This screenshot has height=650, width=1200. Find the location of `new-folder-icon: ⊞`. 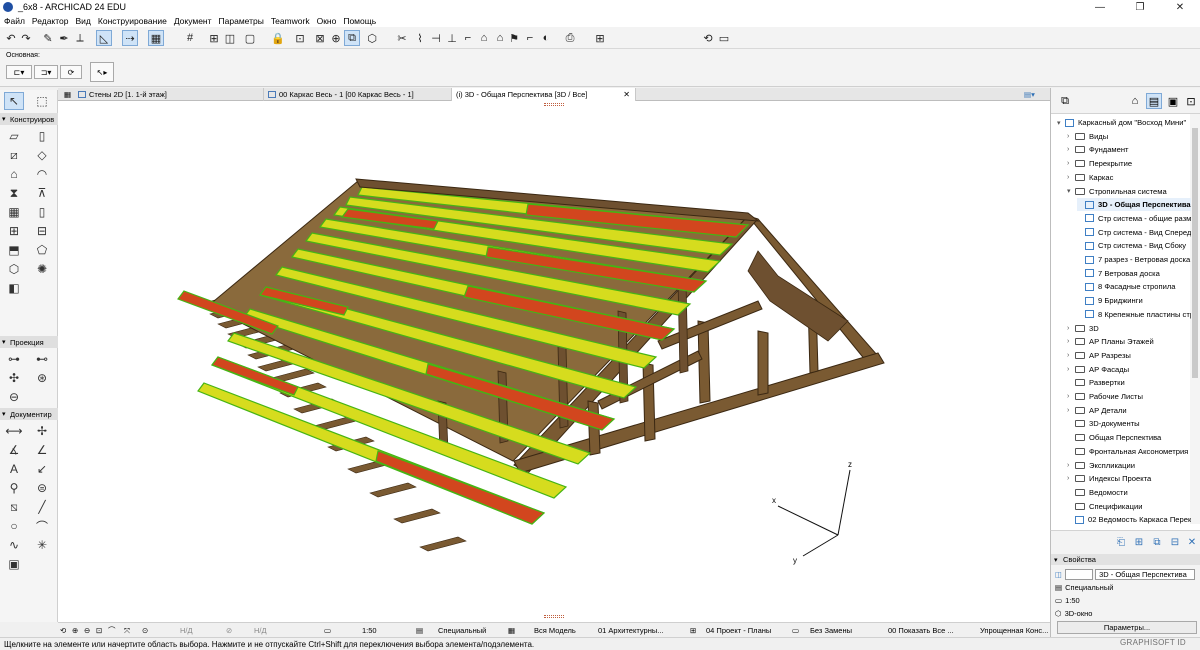

new-folder-icon: ⊞ is located at coordinates (1139, 542).